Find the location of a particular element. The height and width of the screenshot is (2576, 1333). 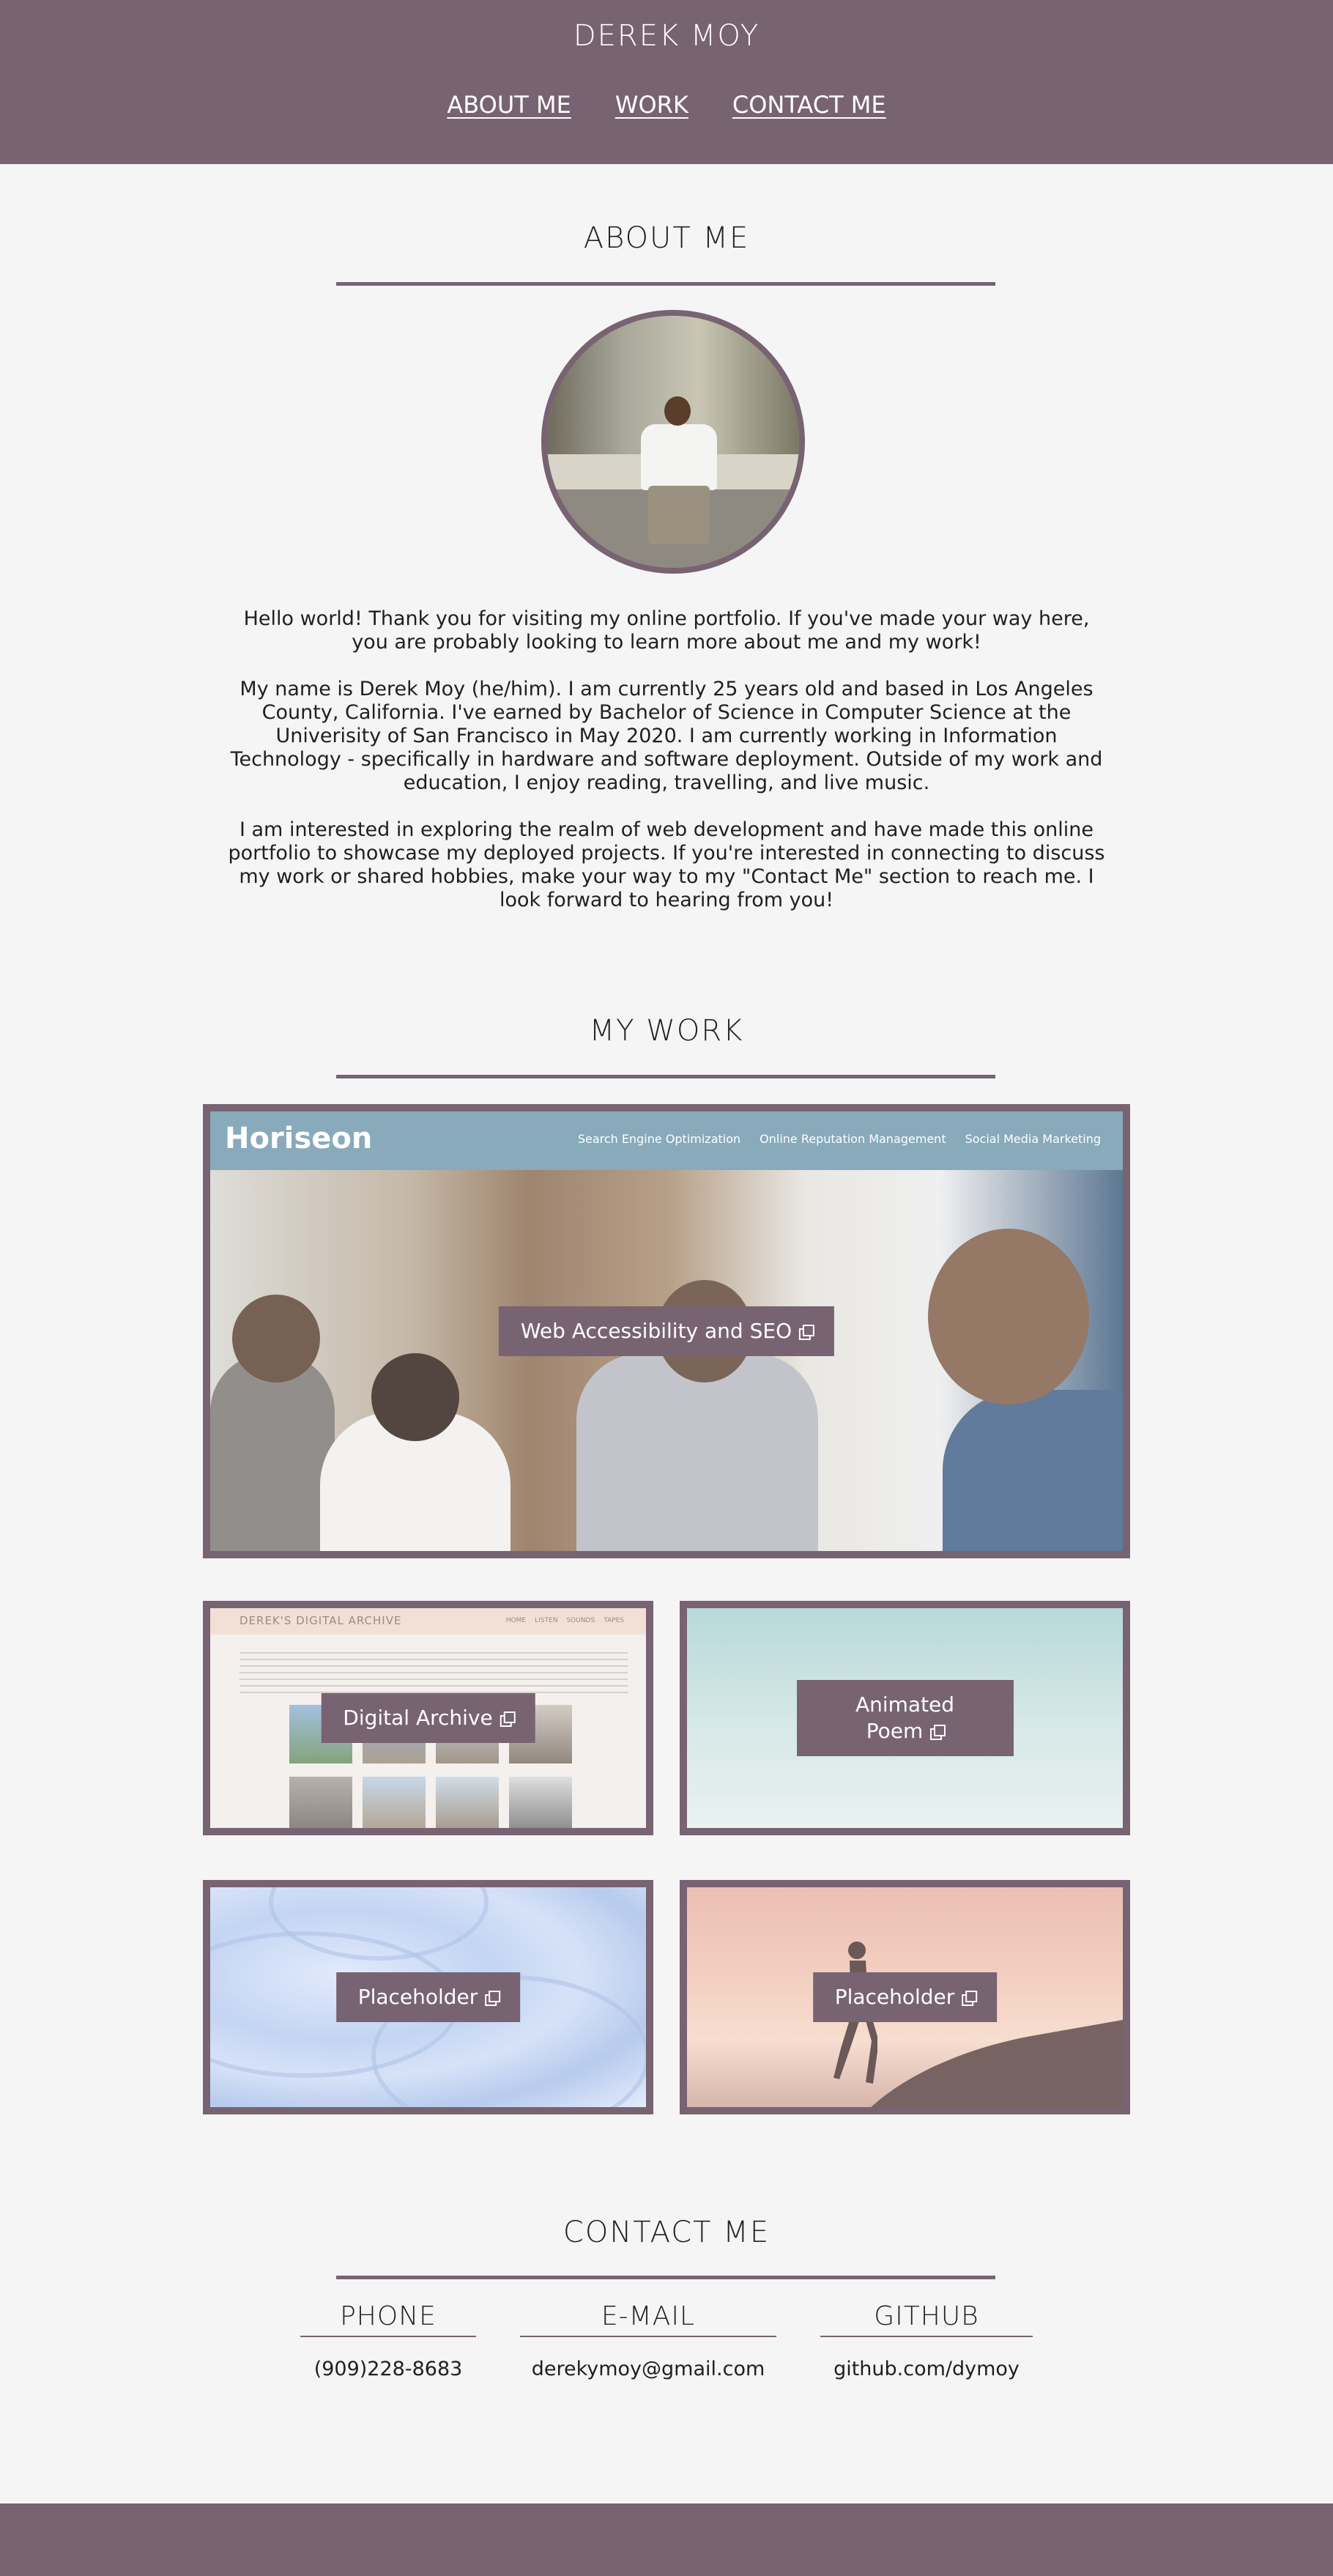

project-card-animated-poem: Animated Poem is located at coordinates (905, 1718).